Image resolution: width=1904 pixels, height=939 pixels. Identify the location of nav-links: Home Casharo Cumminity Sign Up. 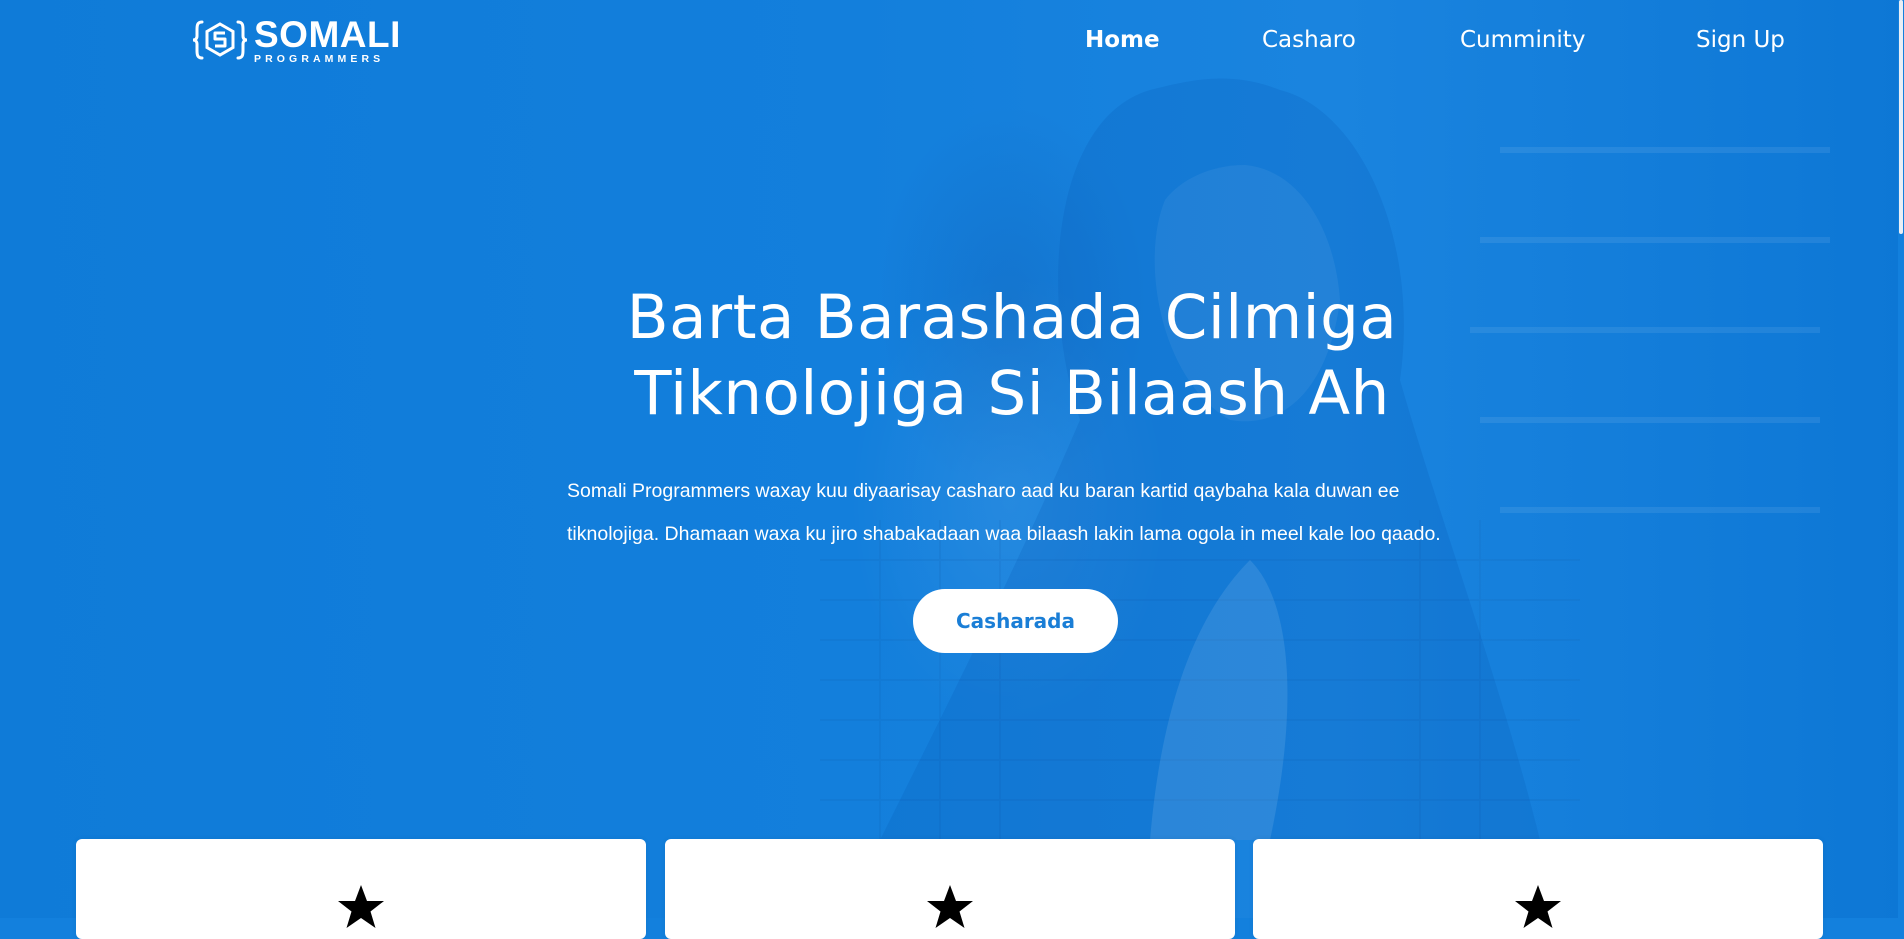
(952, 42).